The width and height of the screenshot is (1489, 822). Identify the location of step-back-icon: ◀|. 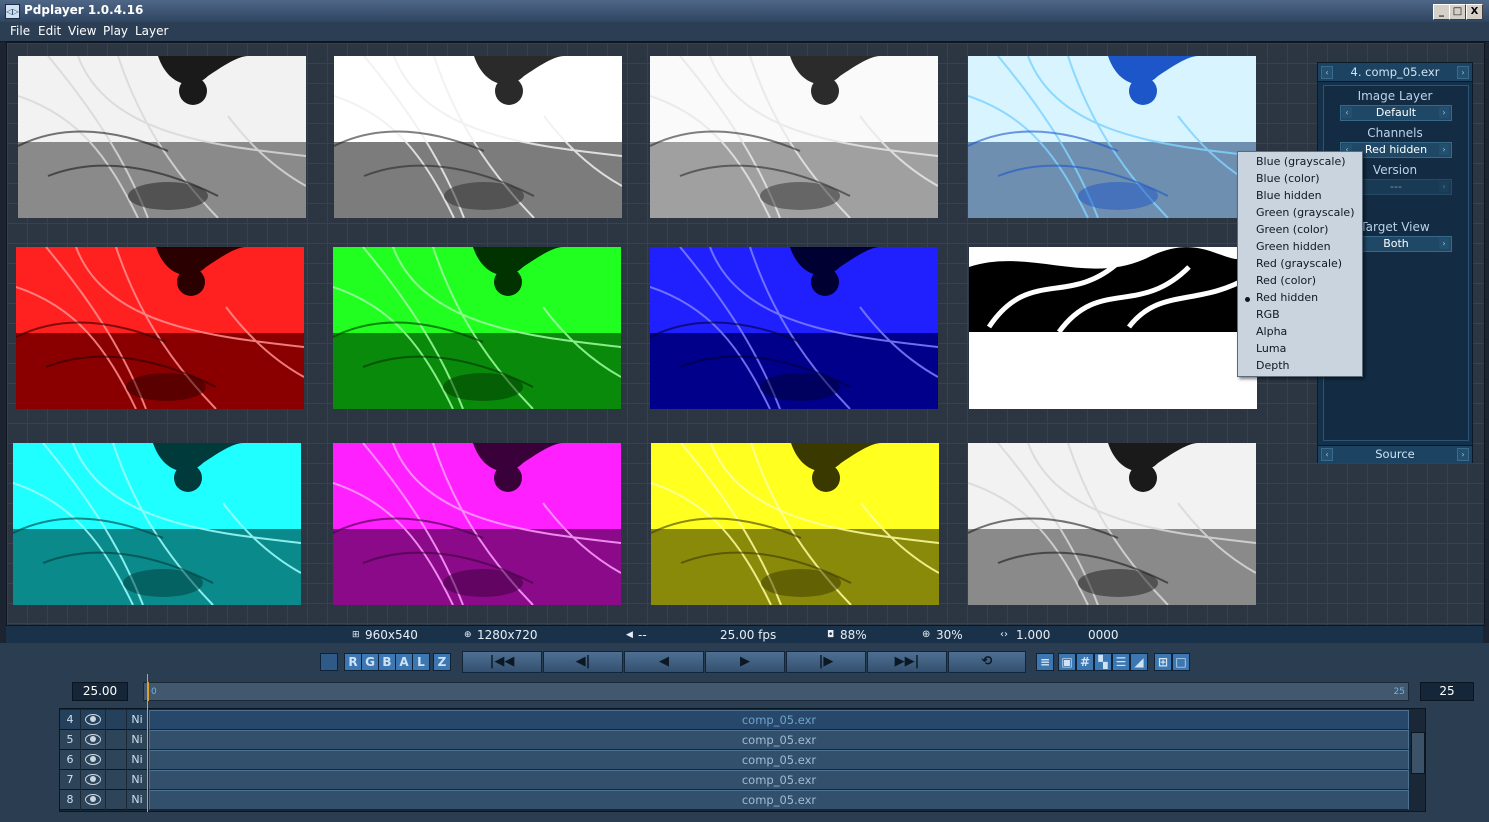
(583, 662).